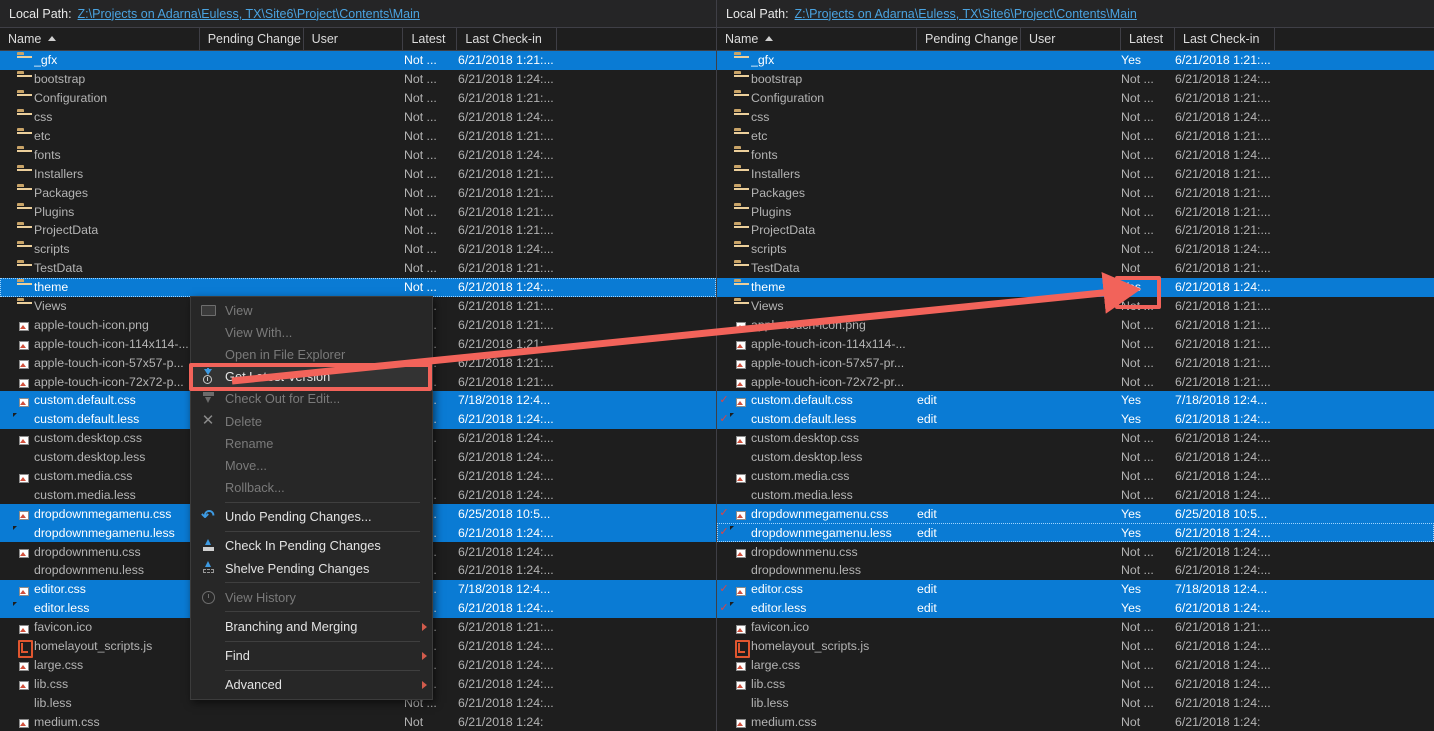 Image resolution: width=1434 pixels, height=731 pixels. What do you see at coordinates (724, 513) in the screenshot?
I see `pending-change-check-icon: ✓` at bounding box center [724, 513].